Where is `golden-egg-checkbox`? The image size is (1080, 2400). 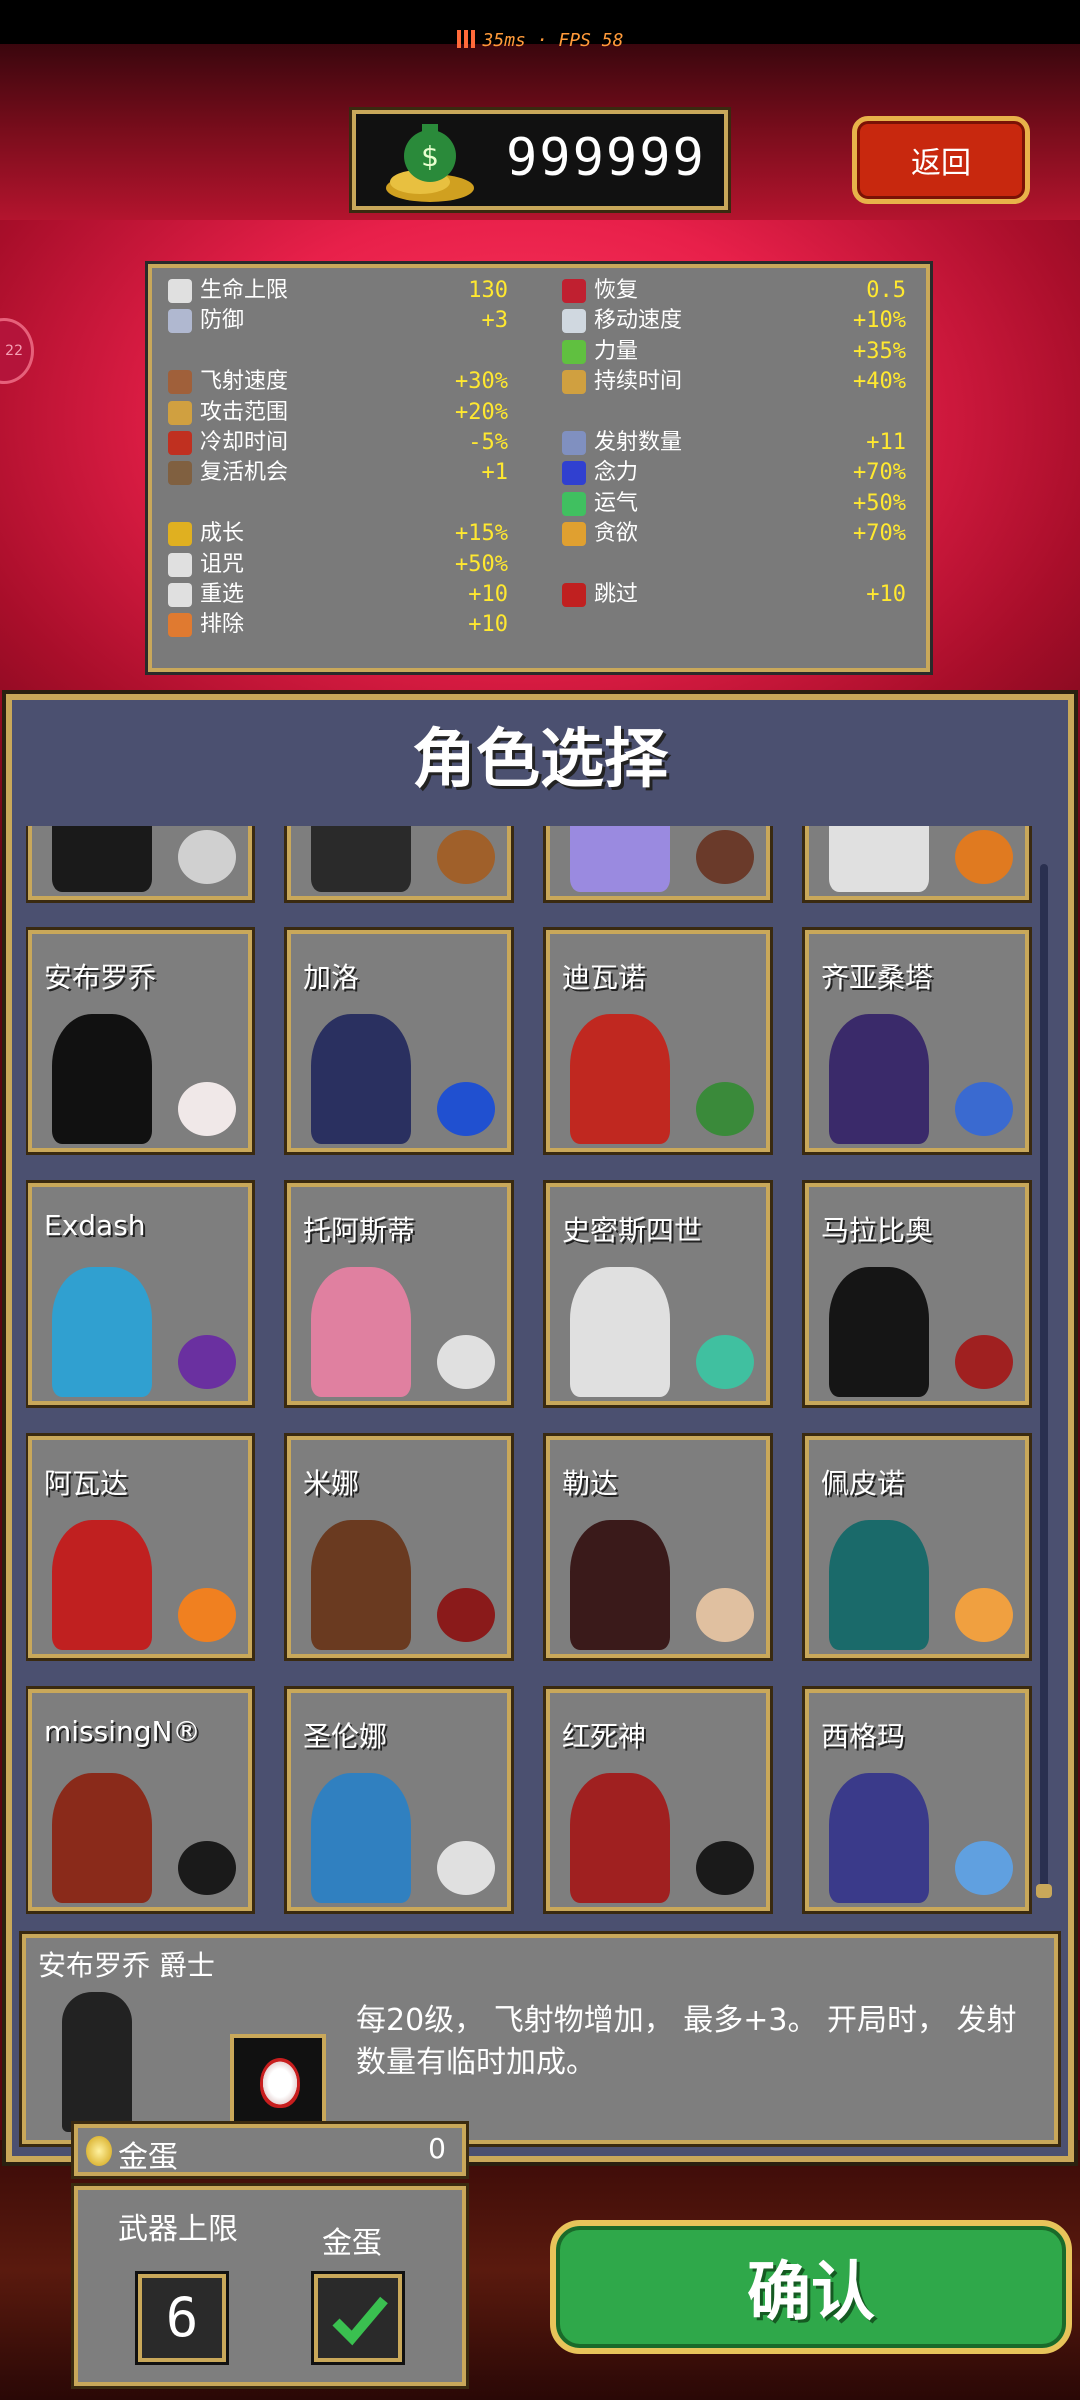 golden-egg-checkbox is located at coordinates (358, 2318).